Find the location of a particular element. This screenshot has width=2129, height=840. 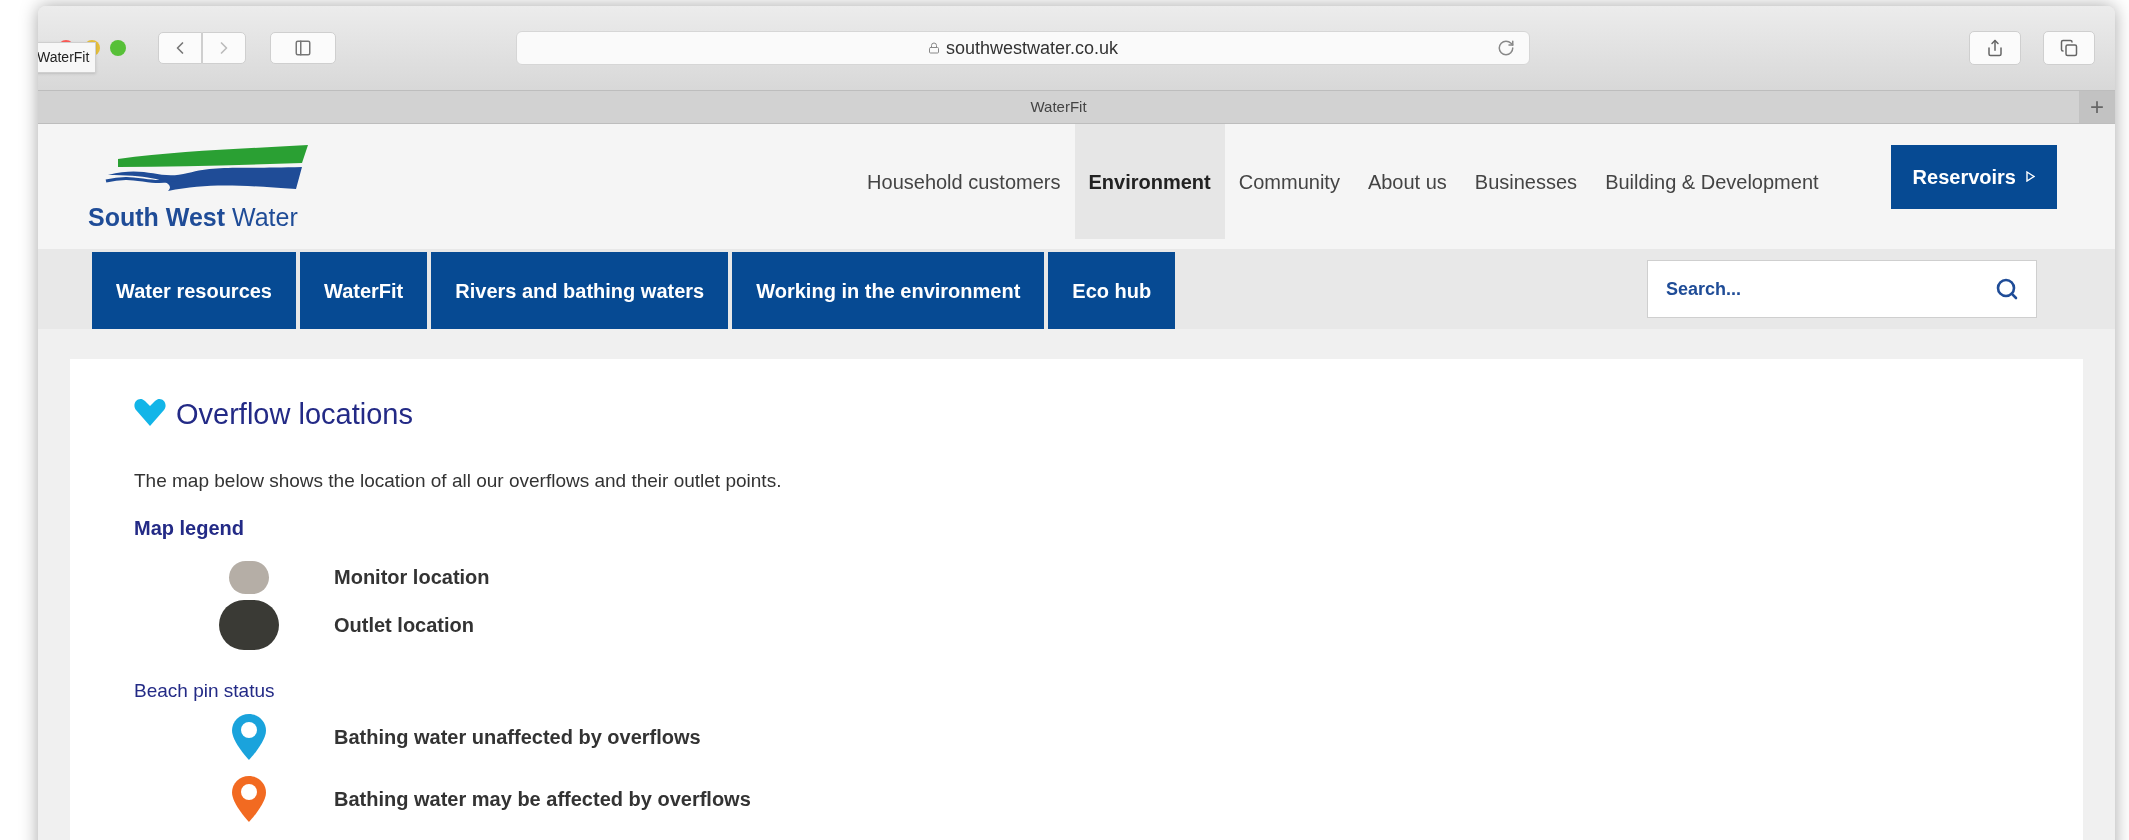

reservoirs-button: Reservoirs is located at coordinates (1973, 176).